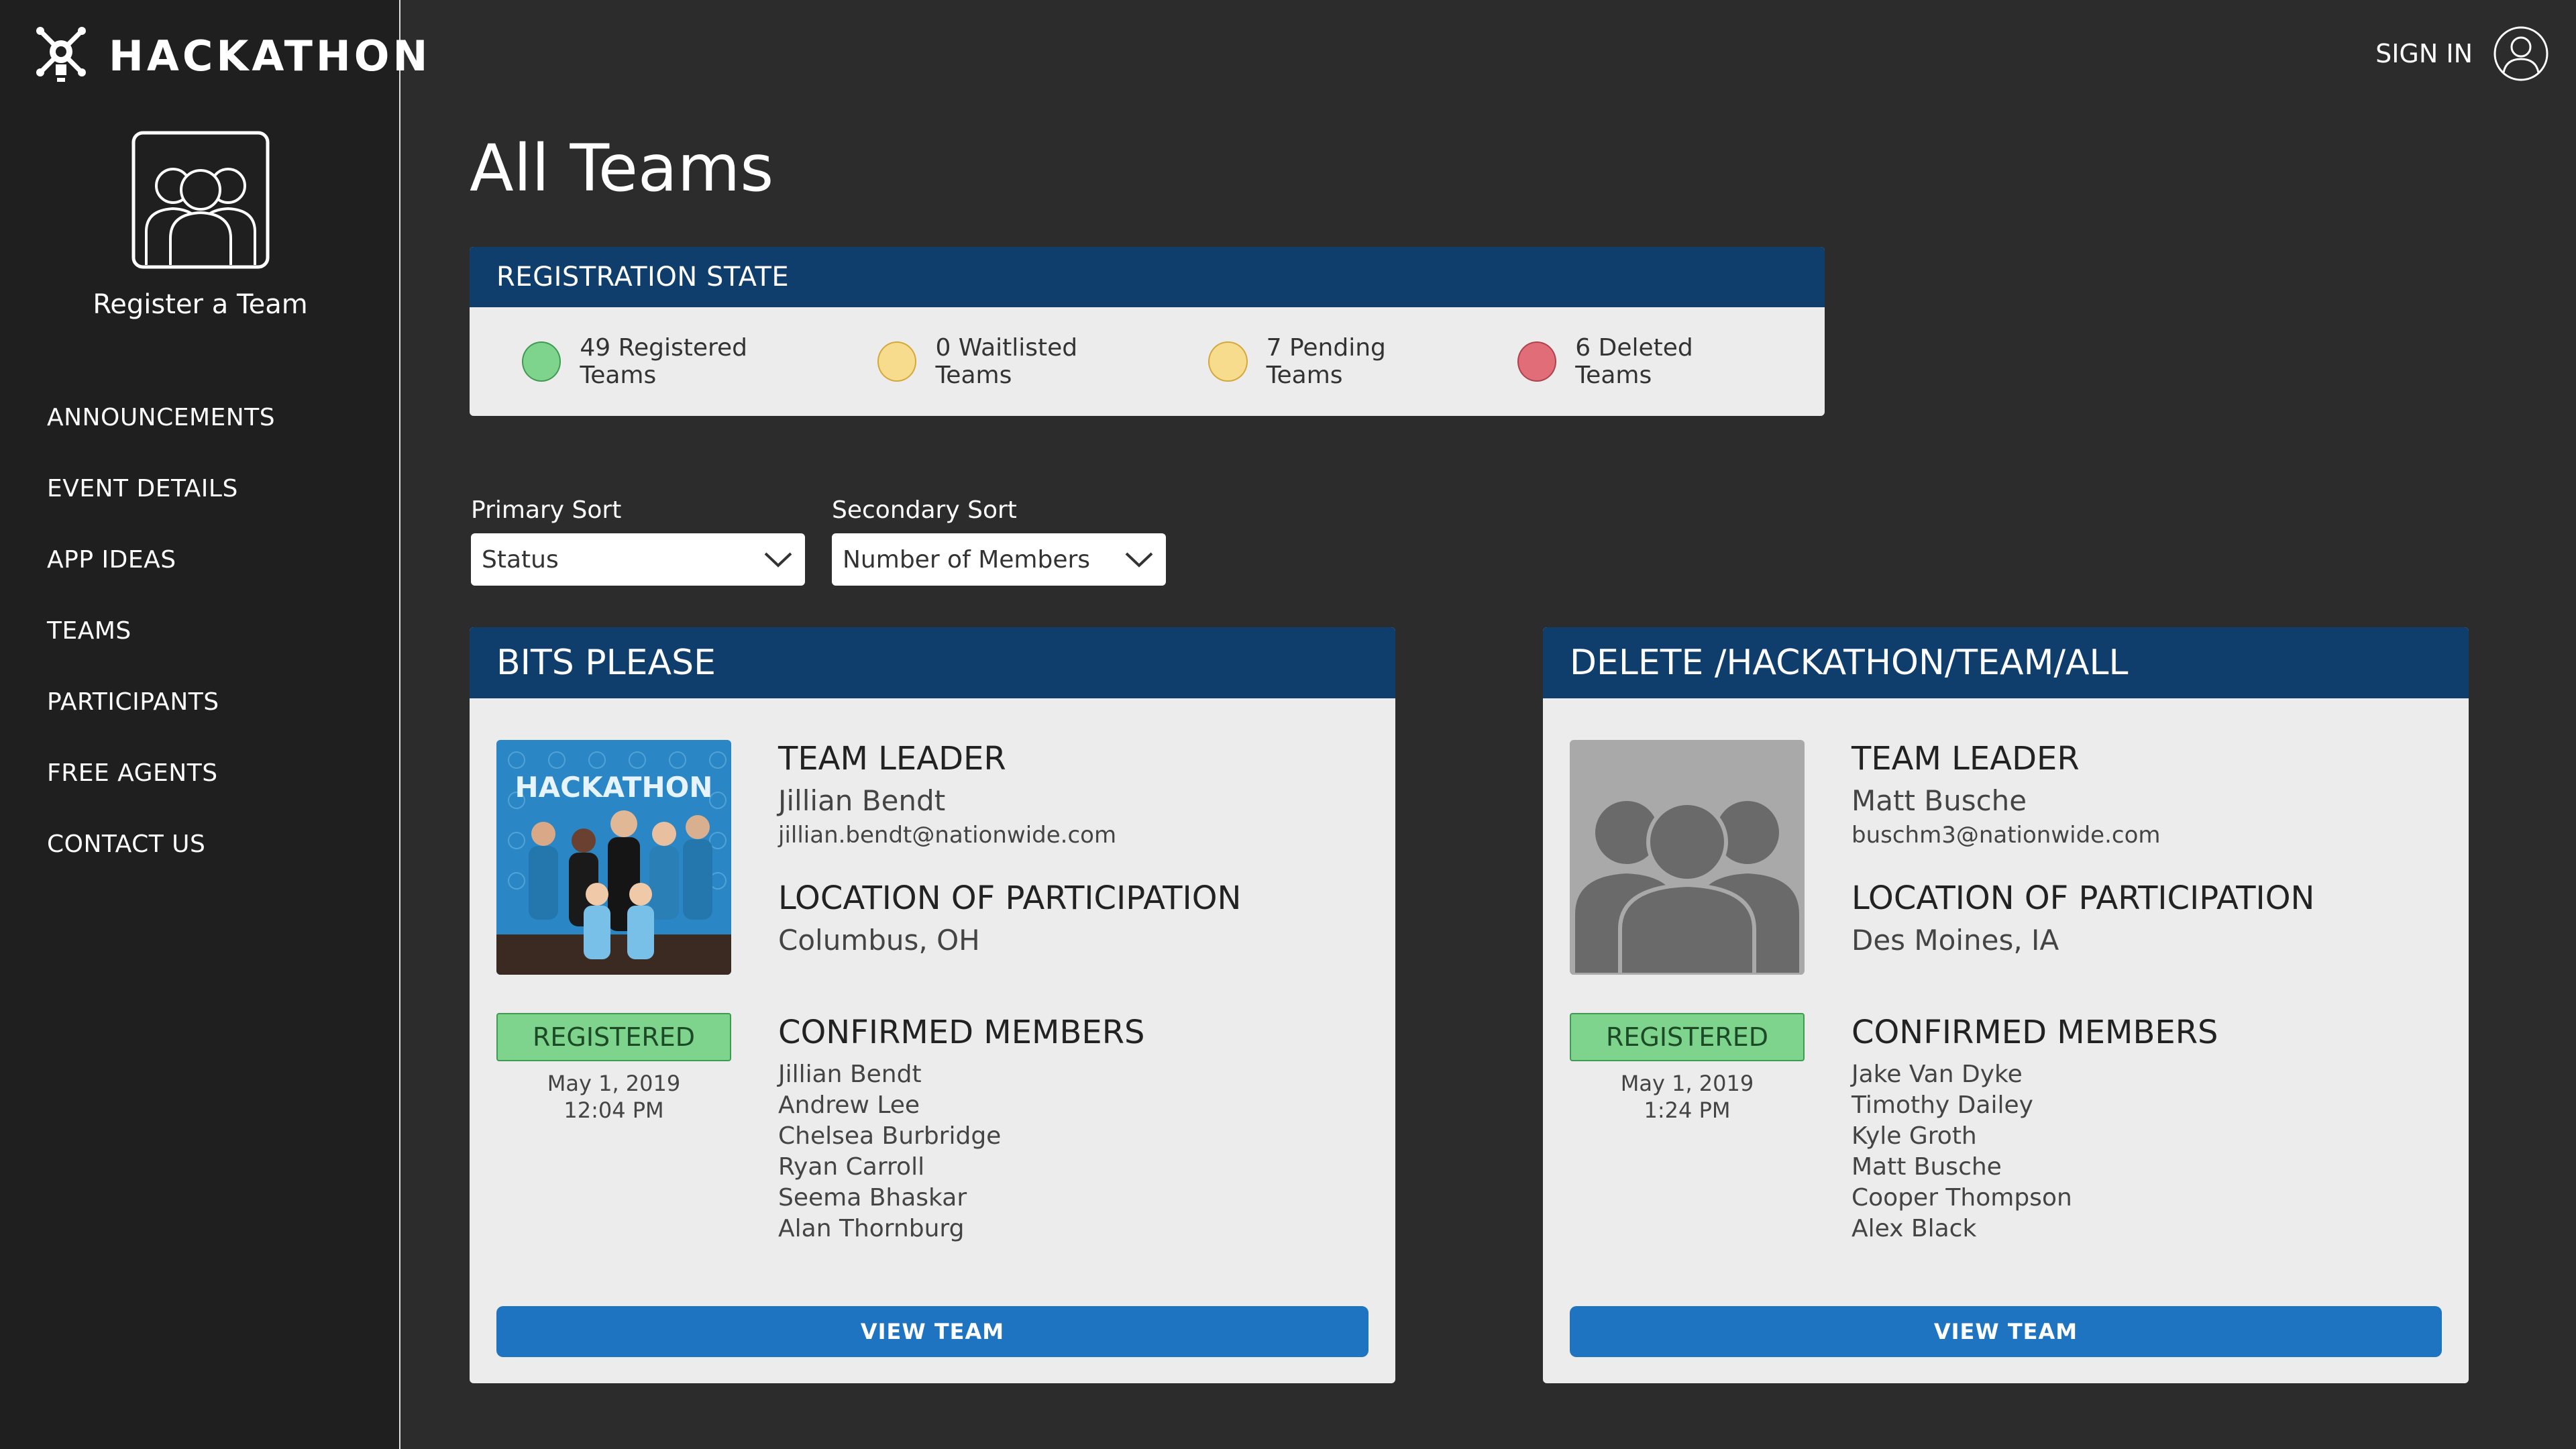 This screenshot has height=1449, width=2576. I want to click on primary-sort-select: Status, so click(638, 559).